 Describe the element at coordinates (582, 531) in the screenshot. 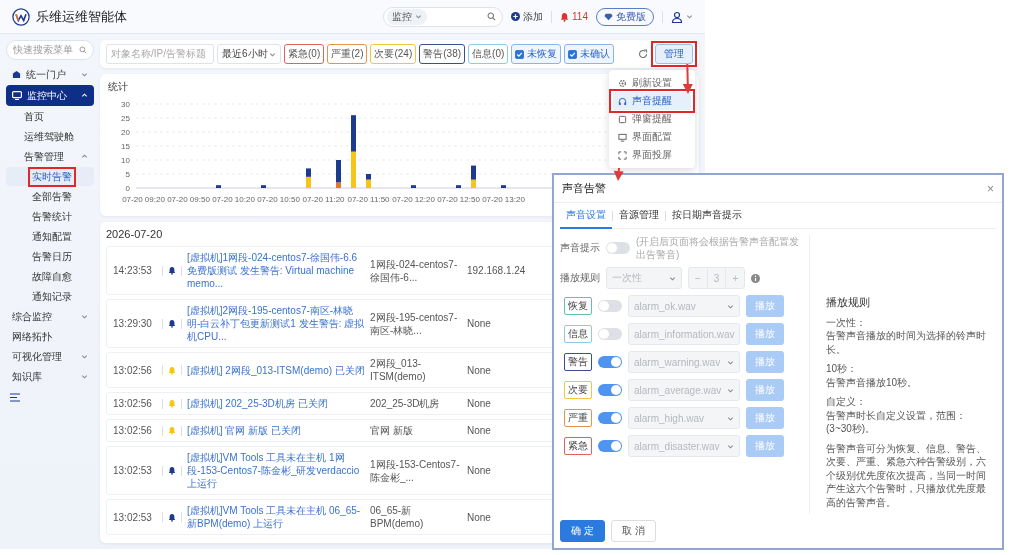

I see `confirm-button: 确 定` at that location.